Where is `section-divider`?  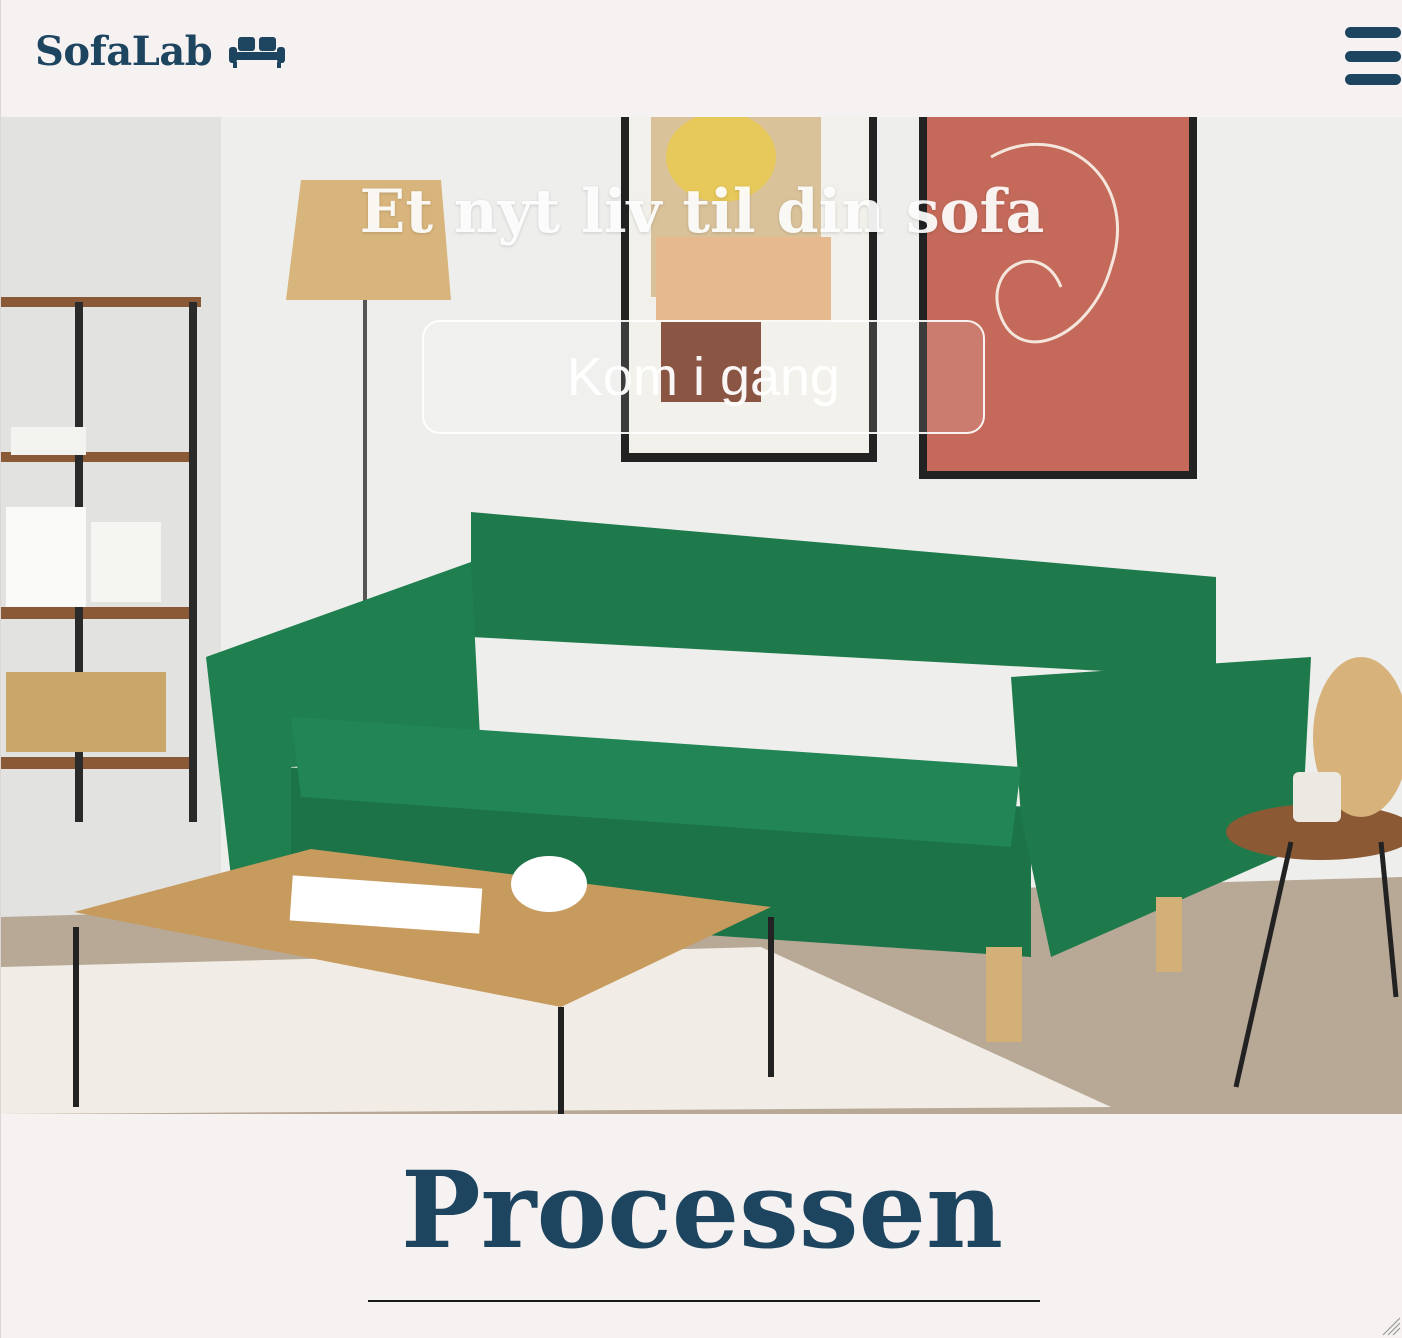 section-divider is located at coordinates (704, 1301).